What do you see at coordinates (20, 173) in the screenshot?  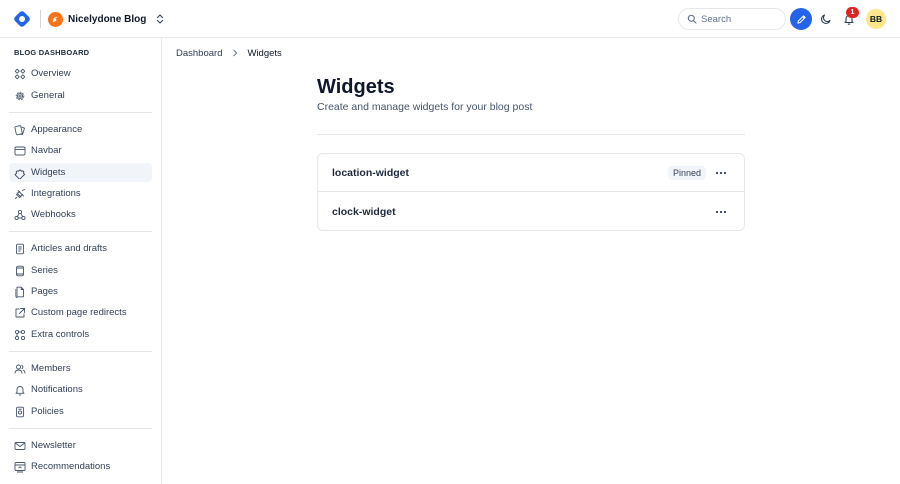 I see `puzzle-icon` at bounding box center [20, 173].